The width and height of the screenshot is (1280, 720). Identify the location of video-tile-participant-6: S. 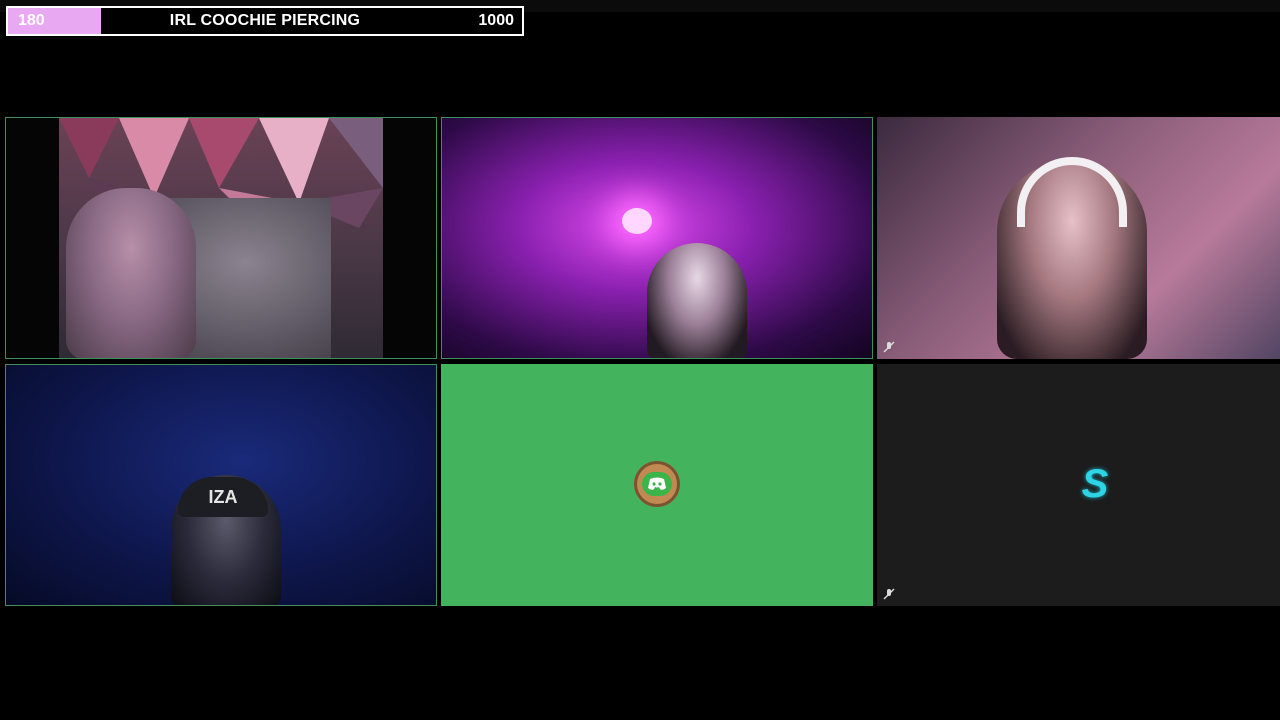
(1078, 485).